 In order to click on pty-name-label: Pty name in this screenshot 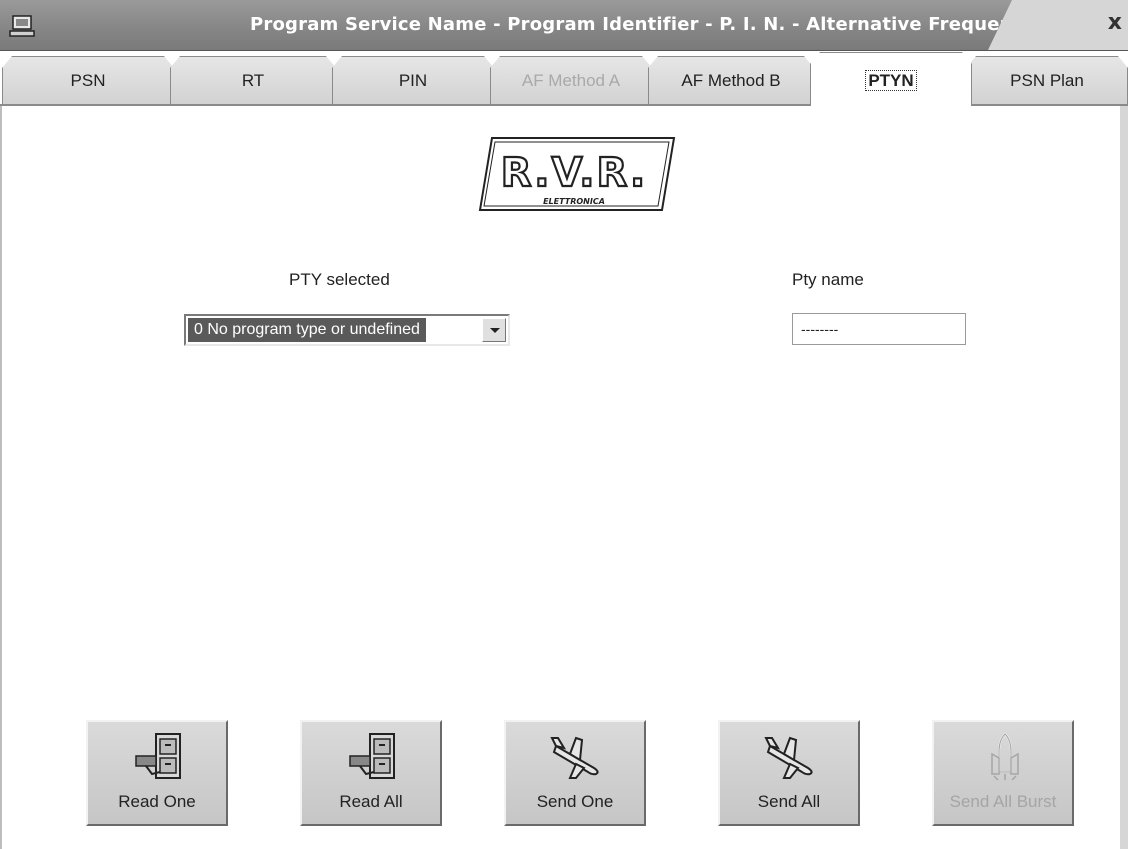, I will do `click(828, 279)`.